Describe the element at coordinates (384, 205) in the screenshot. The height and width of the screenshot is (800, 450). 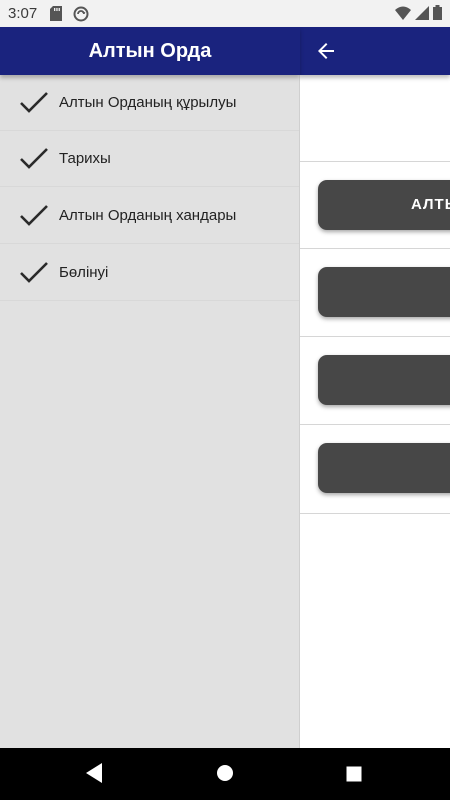
I see `content-button-1: АЛТЫ` at that location.